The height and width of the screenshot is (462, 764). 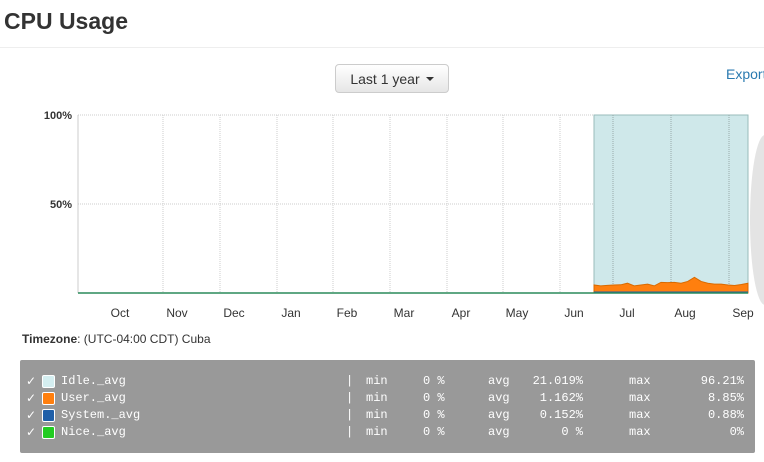 I want to click on x-tick-label: May, so click(x=517, y=313).